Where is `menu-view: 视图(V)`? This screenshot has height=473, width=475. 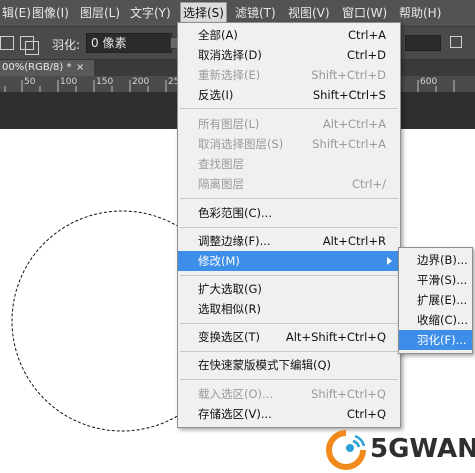
menu-view: 视图(V) is located at coordinates (309, 13).